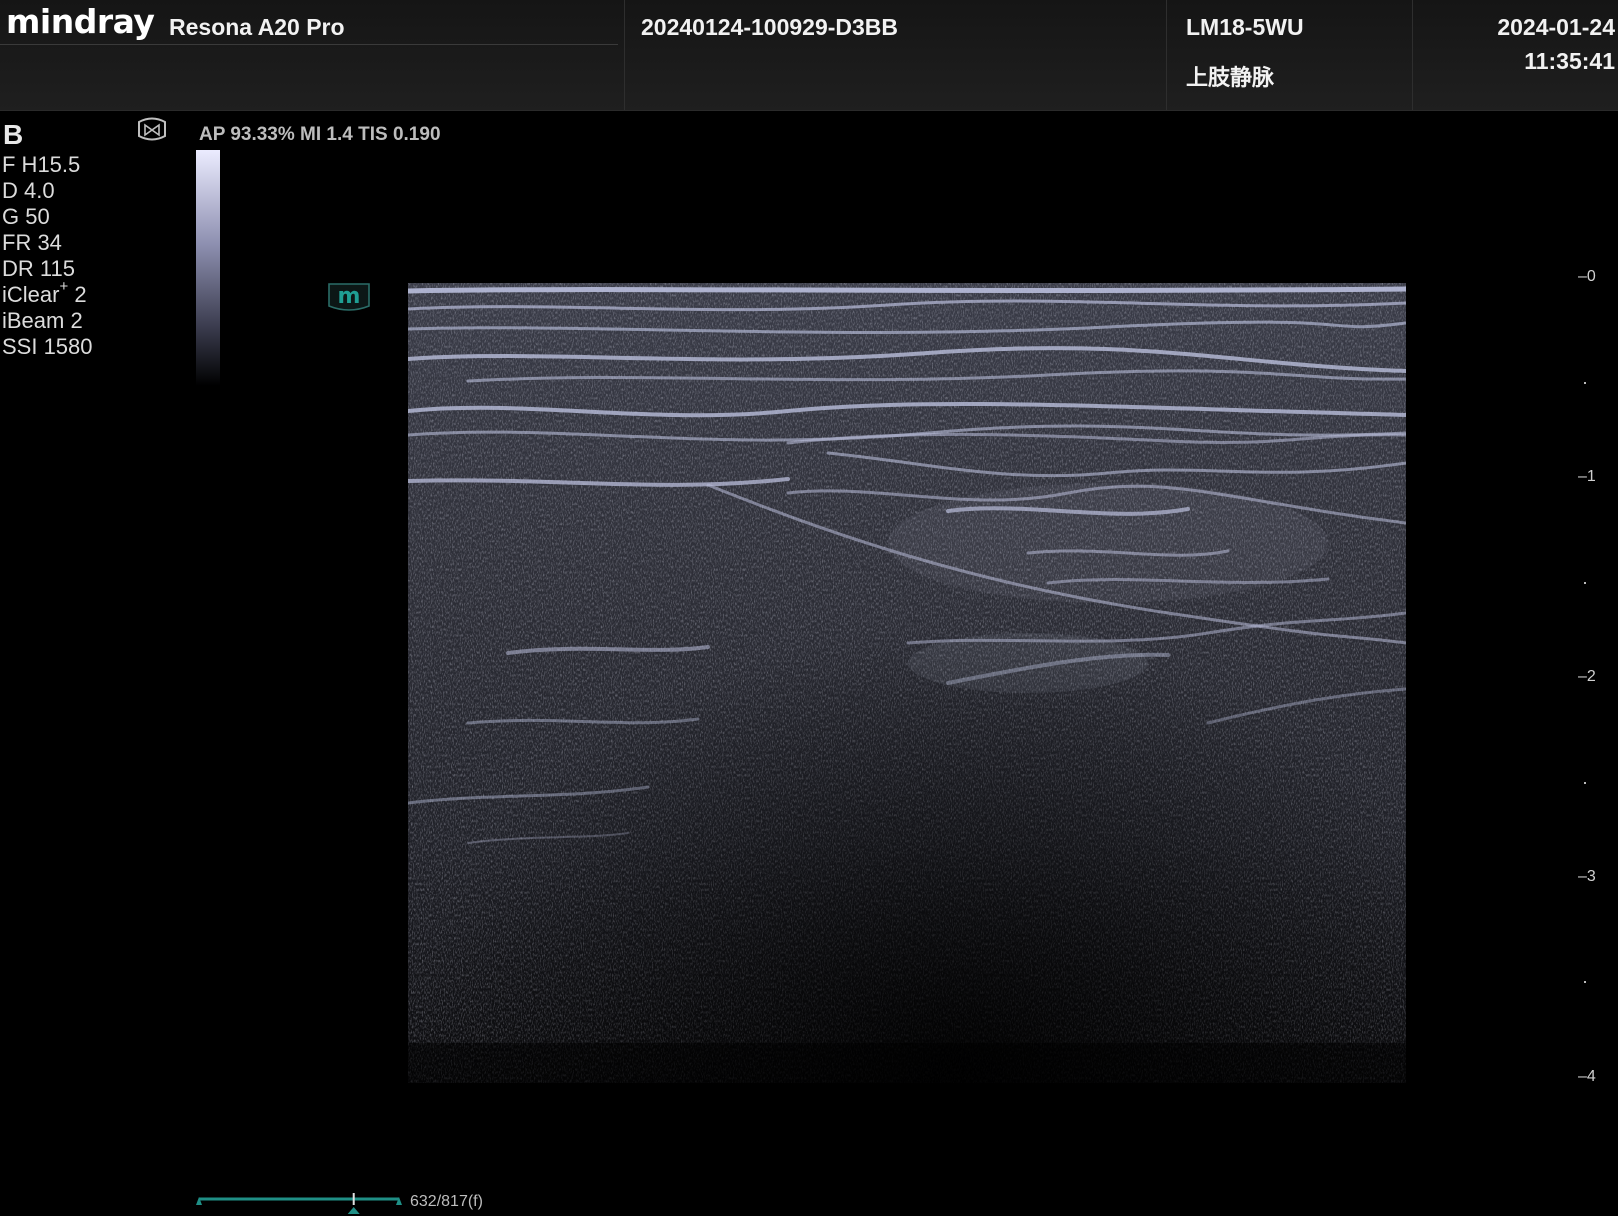 The image size is (1618, 1216). I want to click on header-section-probe: LM18-5WU 上肢静脉, so click(1289, 55).